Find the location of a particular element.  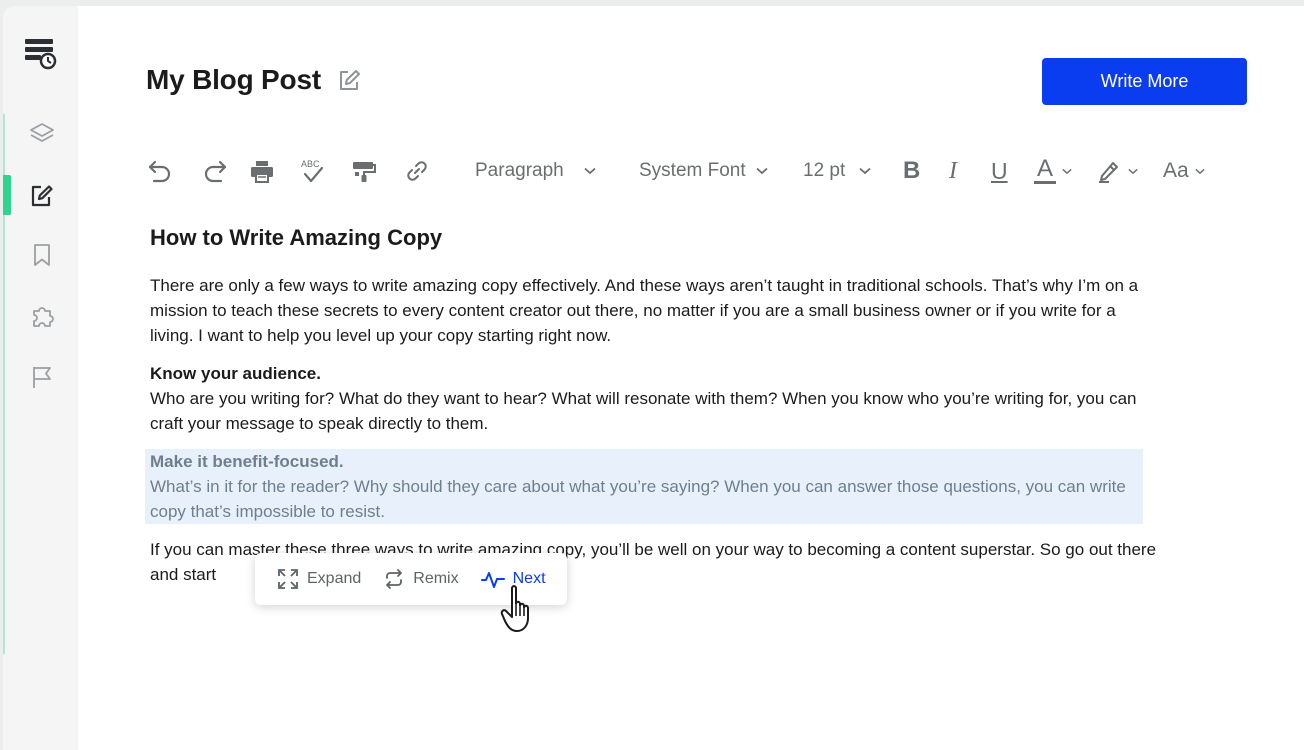

font-size-select: 12 pt is located at coordinates (837, 171).